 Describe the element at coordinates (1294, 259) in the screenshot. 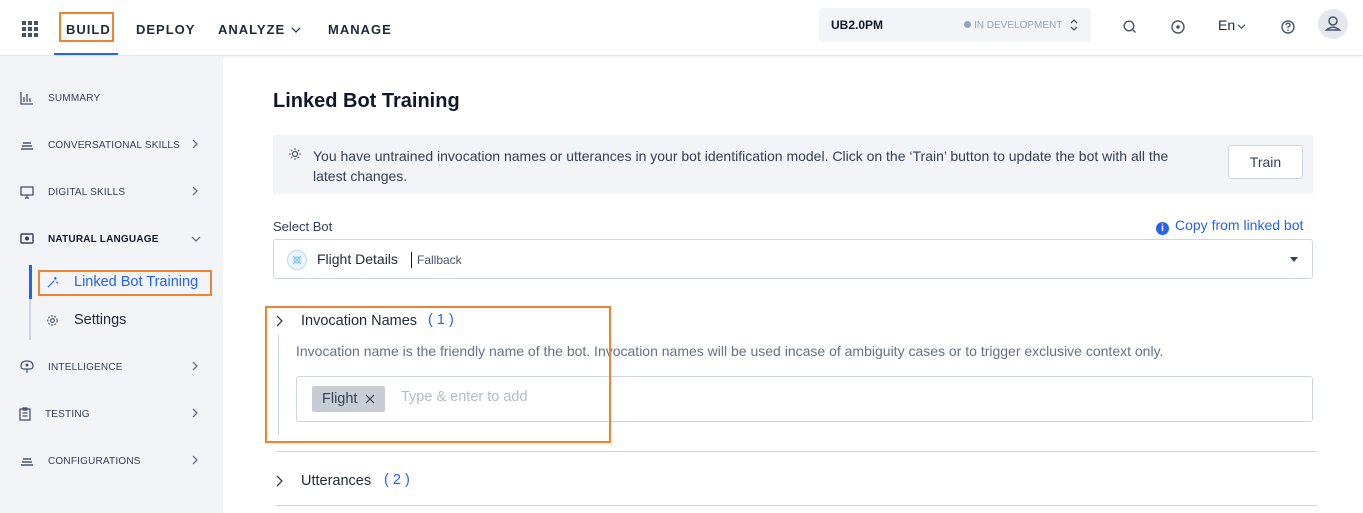

I see `caret-down-icon` at that location.